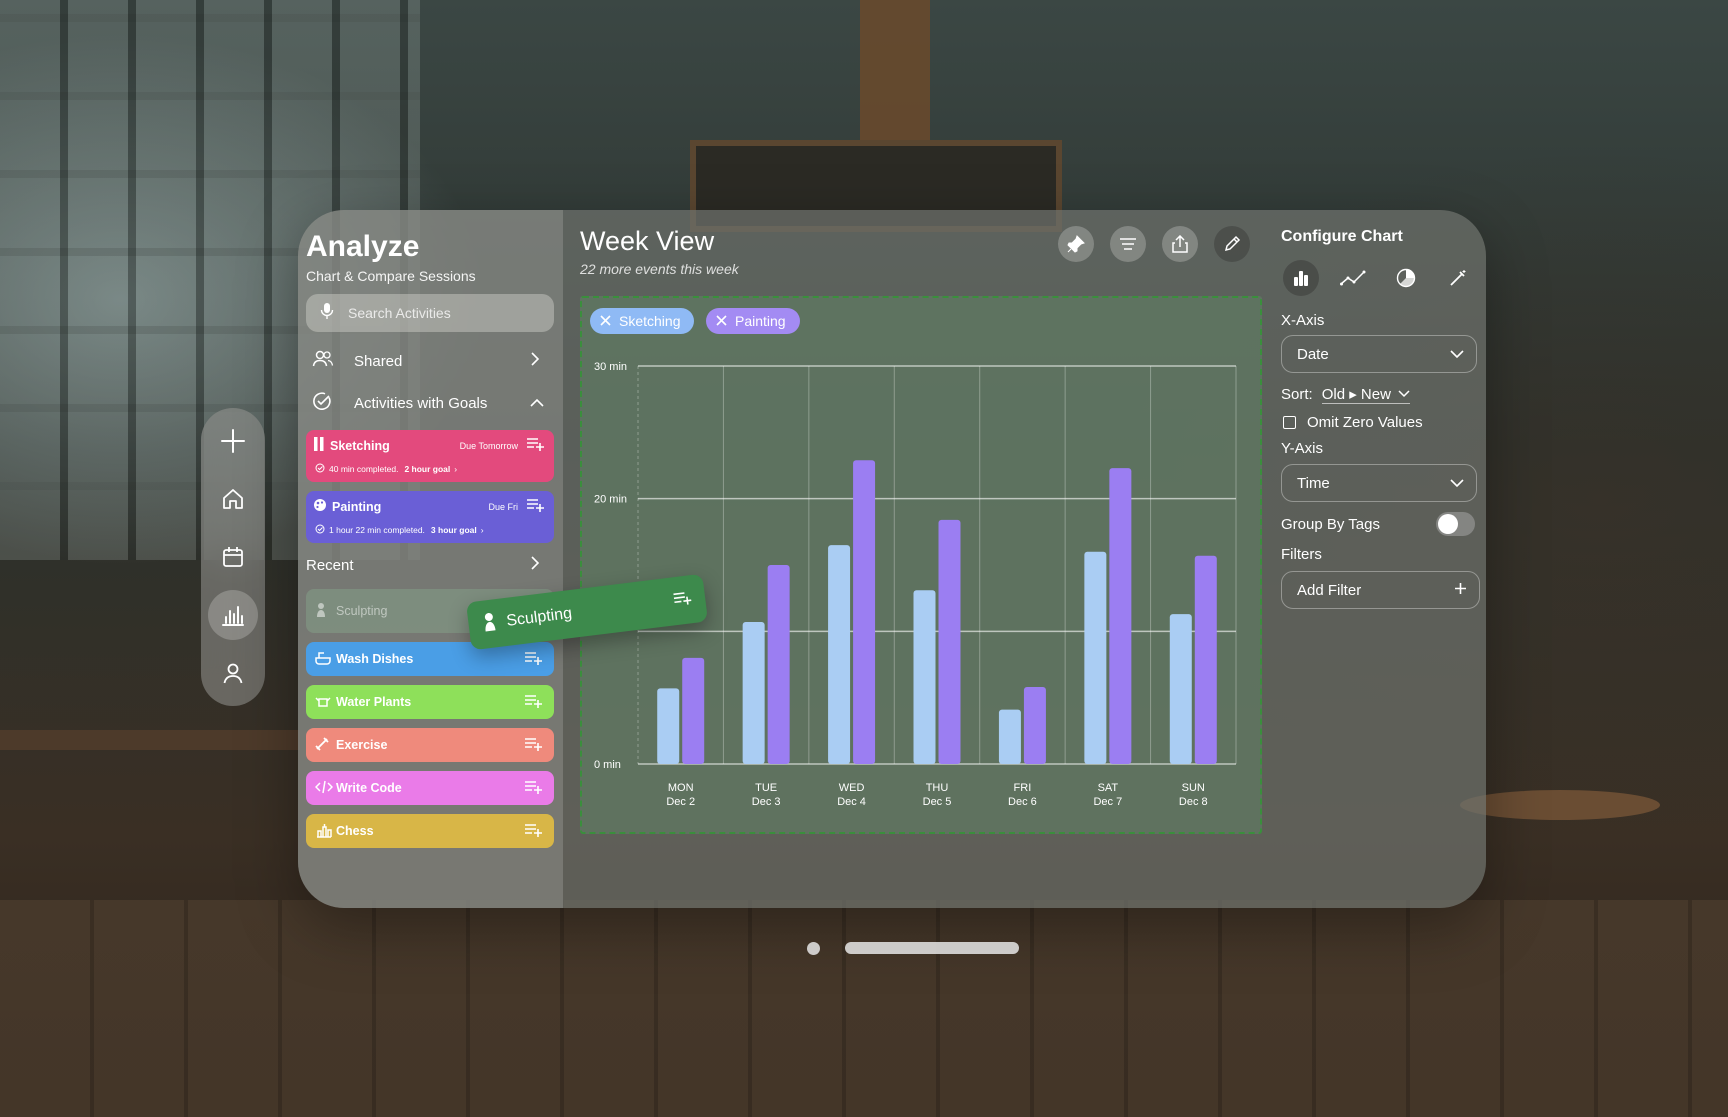 The width and height of the screenshot is (1728, 1117). I want to click on sidebar-item-activities-with-goals: Activities with Goals, so click(430, 403).